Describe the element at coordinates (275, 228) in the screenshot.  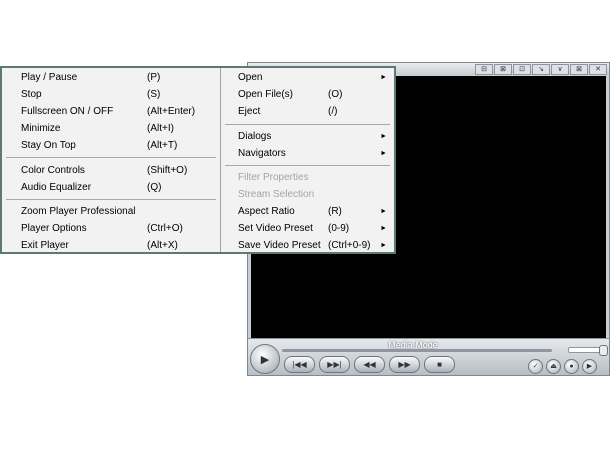
I see `menu-item-label: Set Video Preset` at that location.